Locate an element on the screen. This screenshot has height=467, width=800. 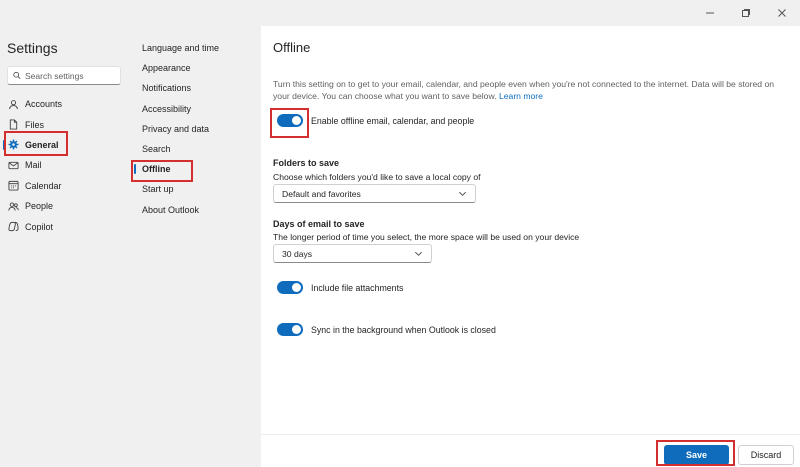
person-icon is located at coordinates (13, 104).